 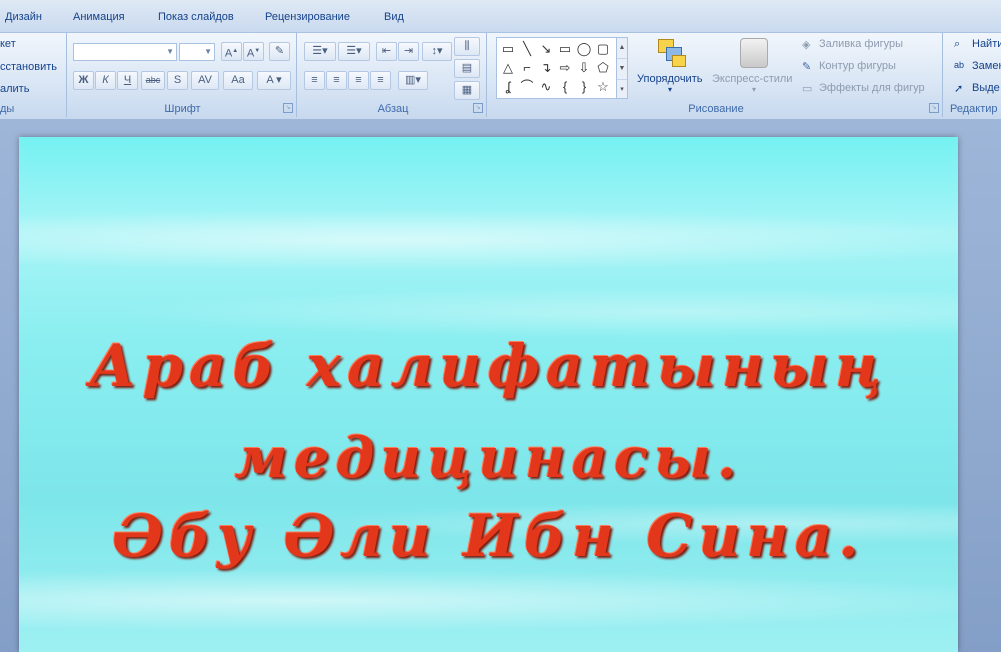 I want to click on binoculars-icon: ⌕, so click(x=957, y=44).